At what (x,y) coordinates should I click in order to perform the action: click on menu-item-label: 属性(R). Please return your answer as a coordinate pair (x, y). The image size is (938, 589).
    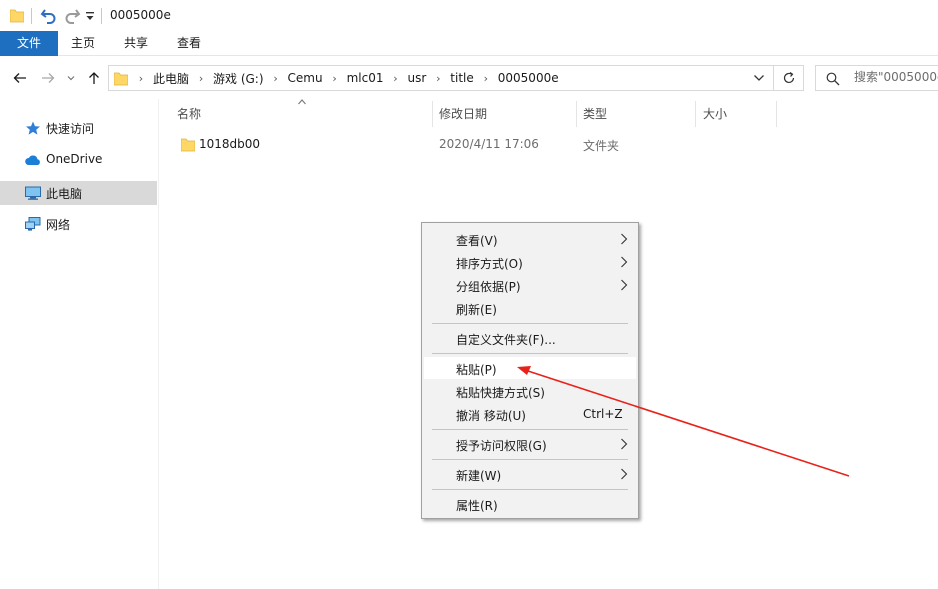
    Looking at the image, I should click on (477, 506).